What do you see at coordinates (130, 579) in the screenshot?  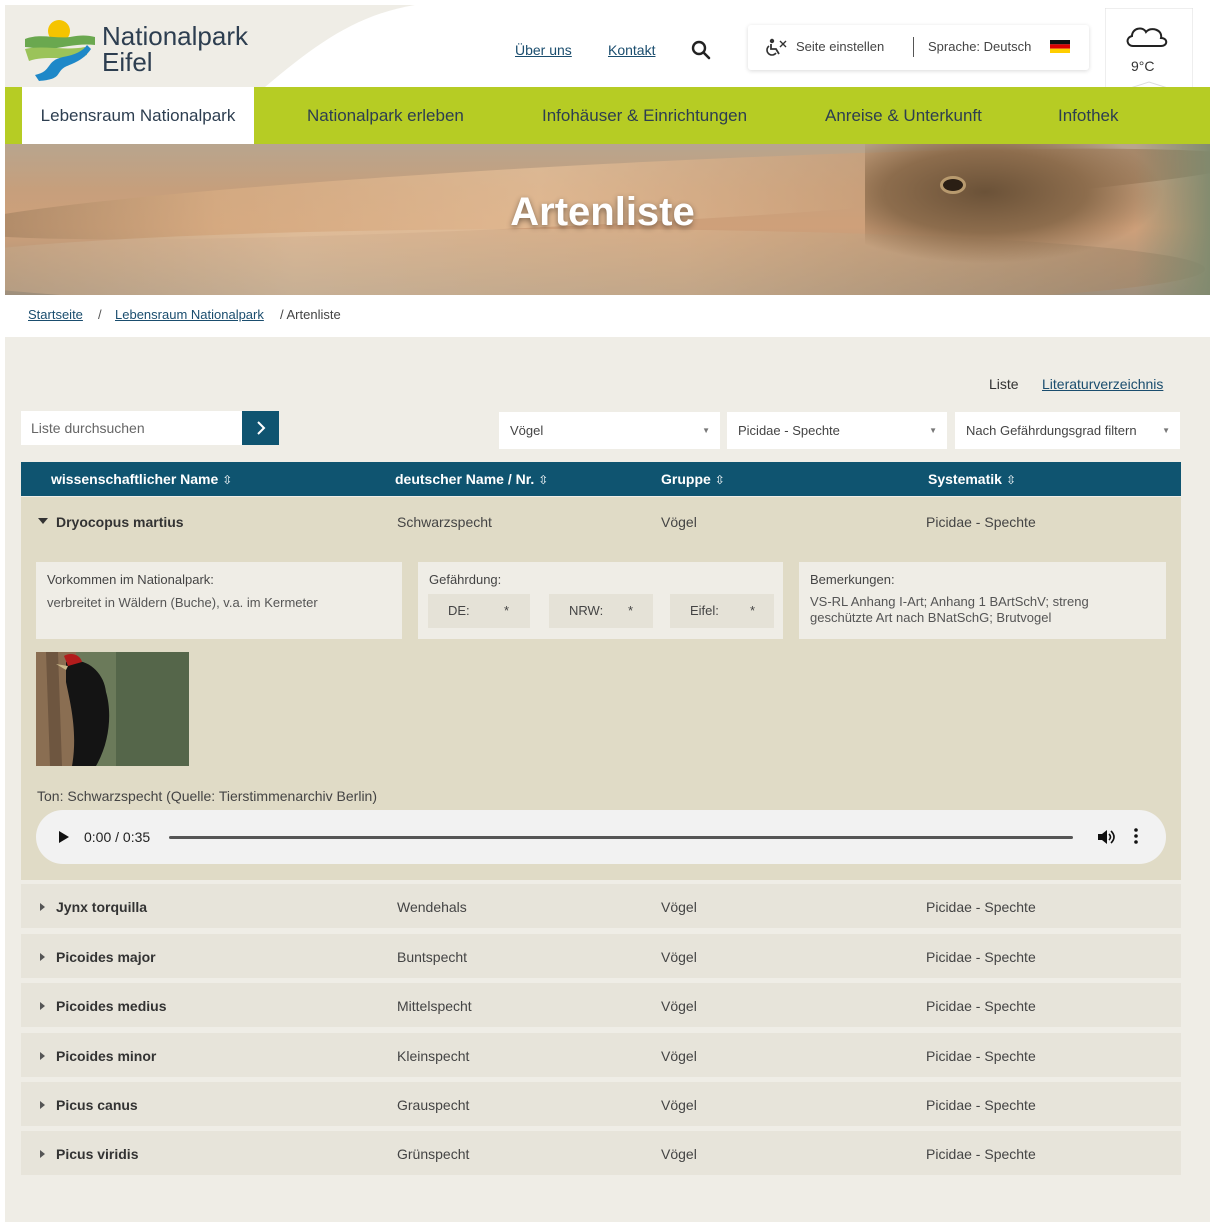 I see `occurrence-label: Vorkommen im Nationalpark:` at bounding box center [130, 579].